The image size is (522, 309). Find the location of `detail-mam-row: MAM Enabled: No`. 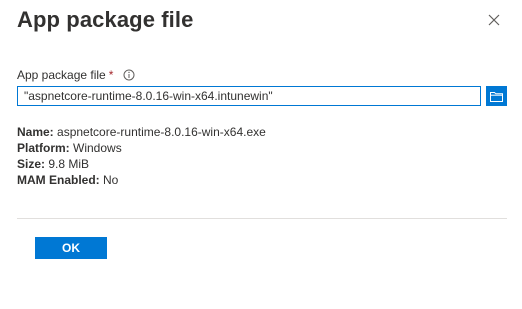

detail-mam-row: MAM Enabled: No is located at coordinates (141, 180).